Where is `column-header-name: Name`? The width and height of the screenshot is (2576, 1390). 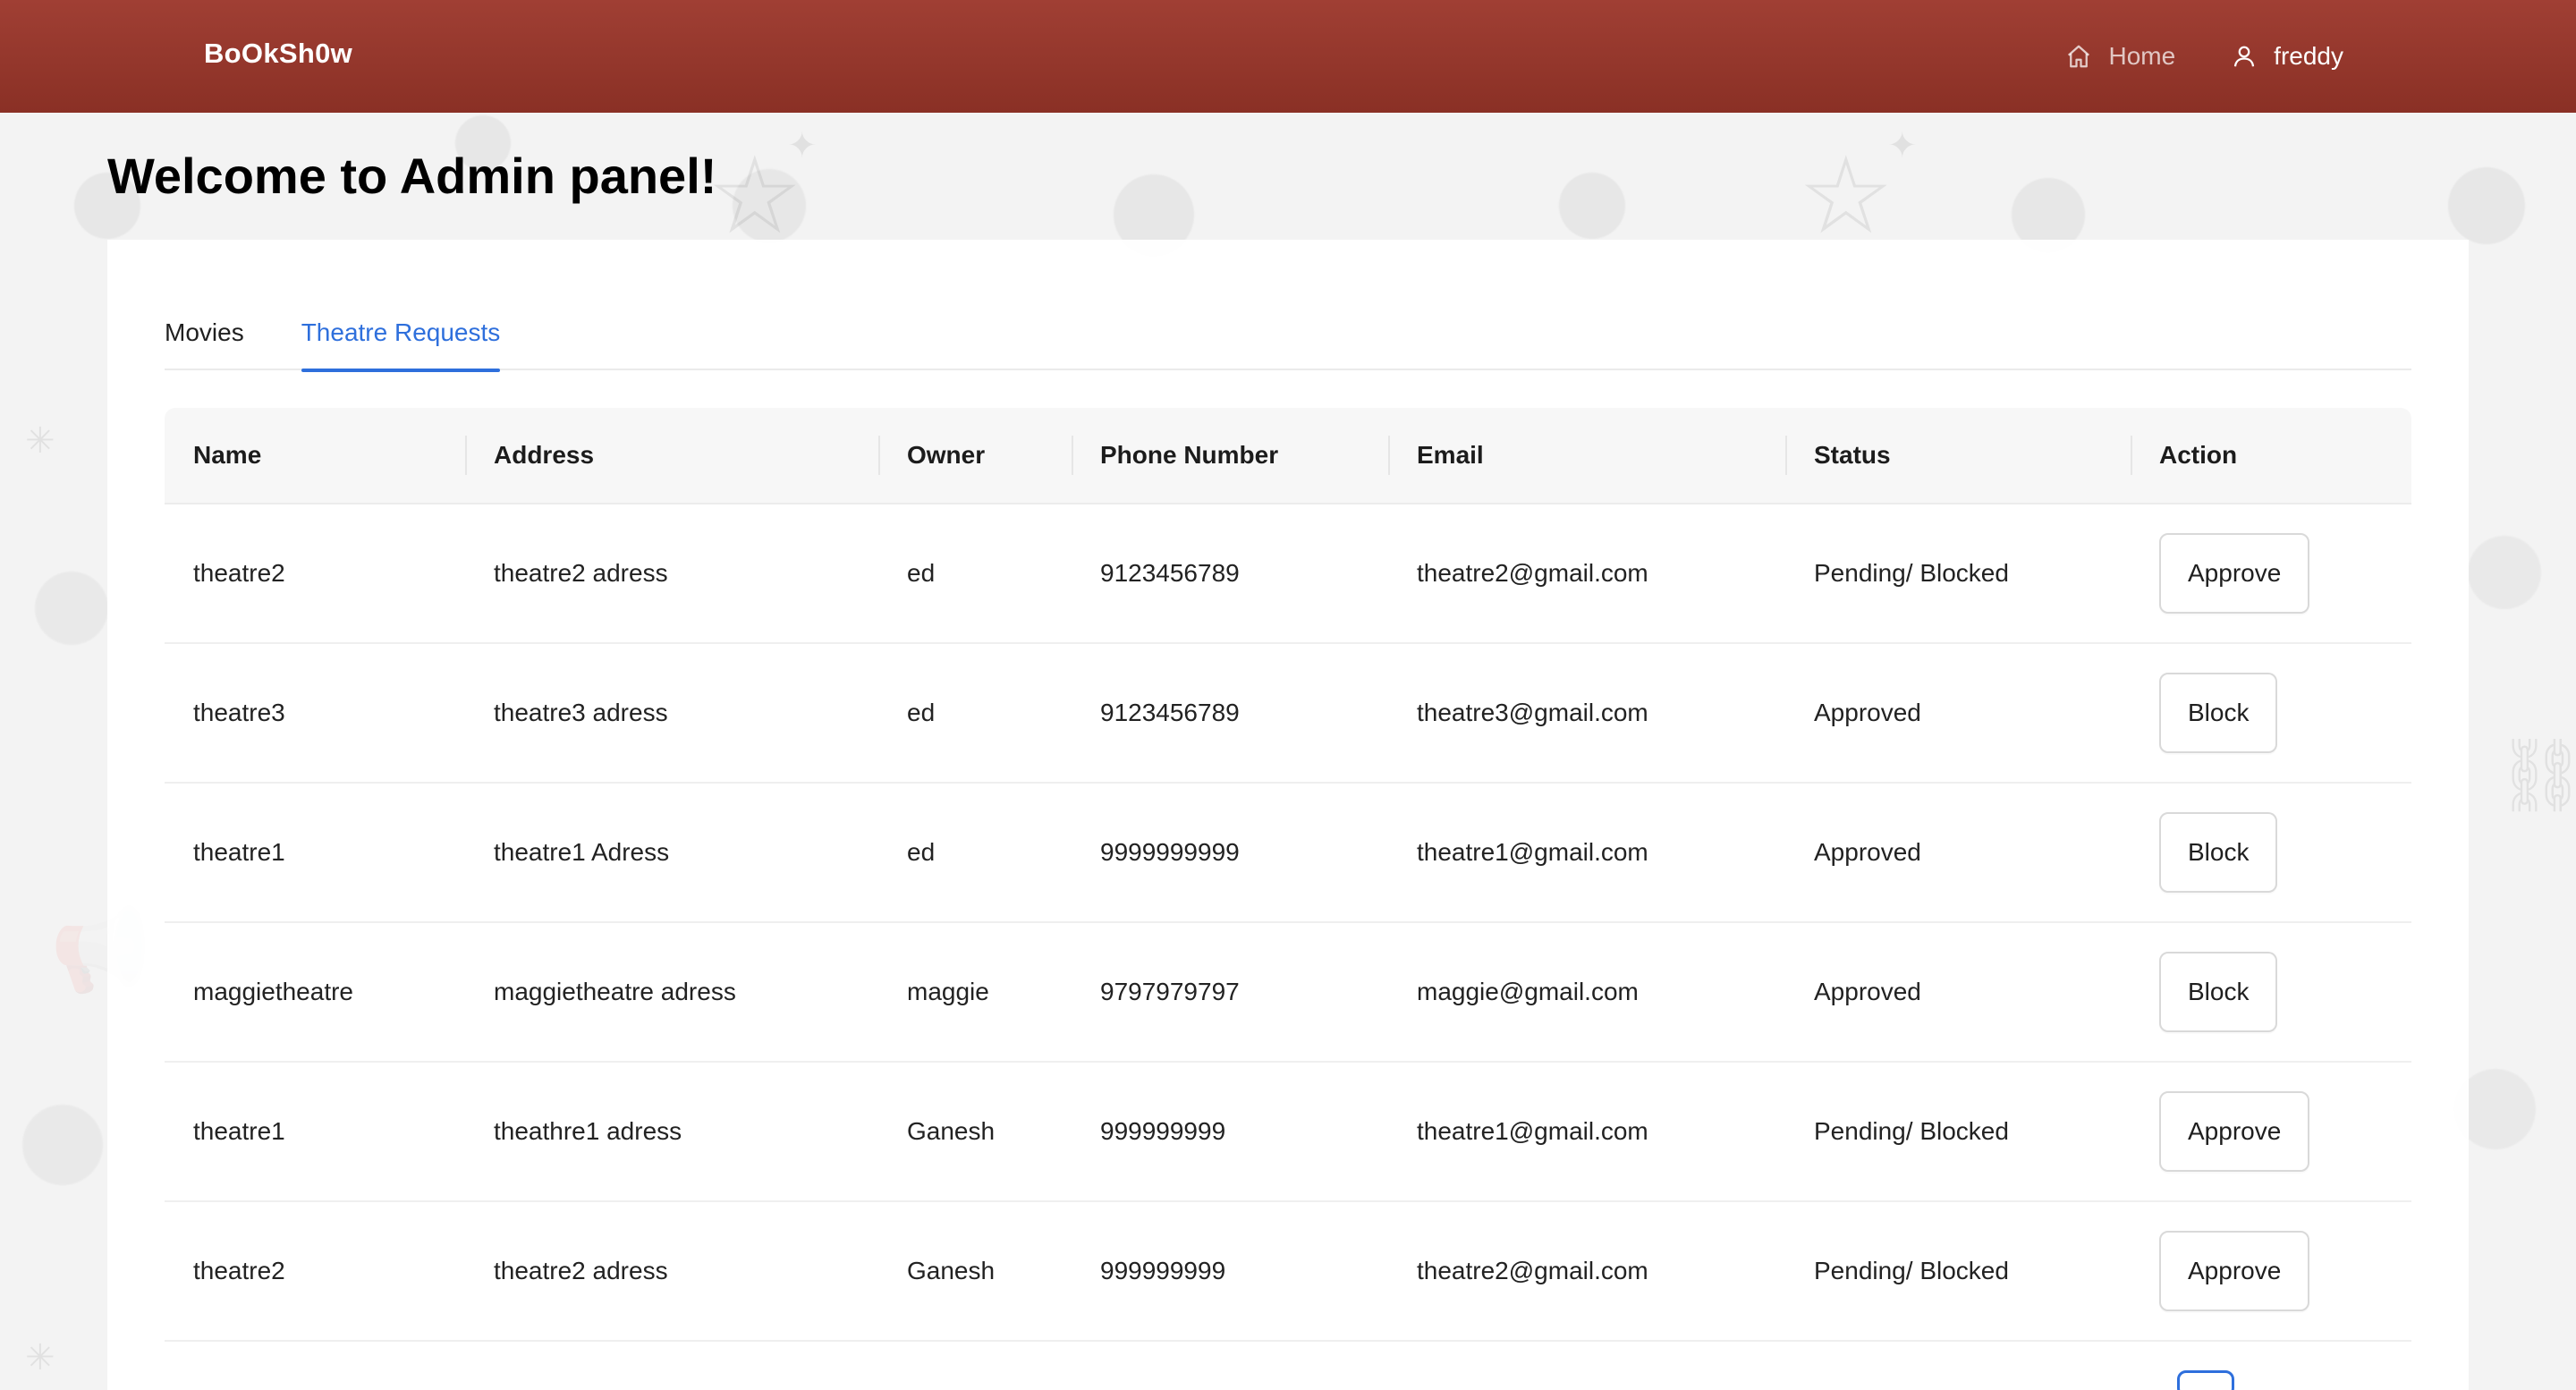
column-header-name: Name is located at coordinates (227, 455).